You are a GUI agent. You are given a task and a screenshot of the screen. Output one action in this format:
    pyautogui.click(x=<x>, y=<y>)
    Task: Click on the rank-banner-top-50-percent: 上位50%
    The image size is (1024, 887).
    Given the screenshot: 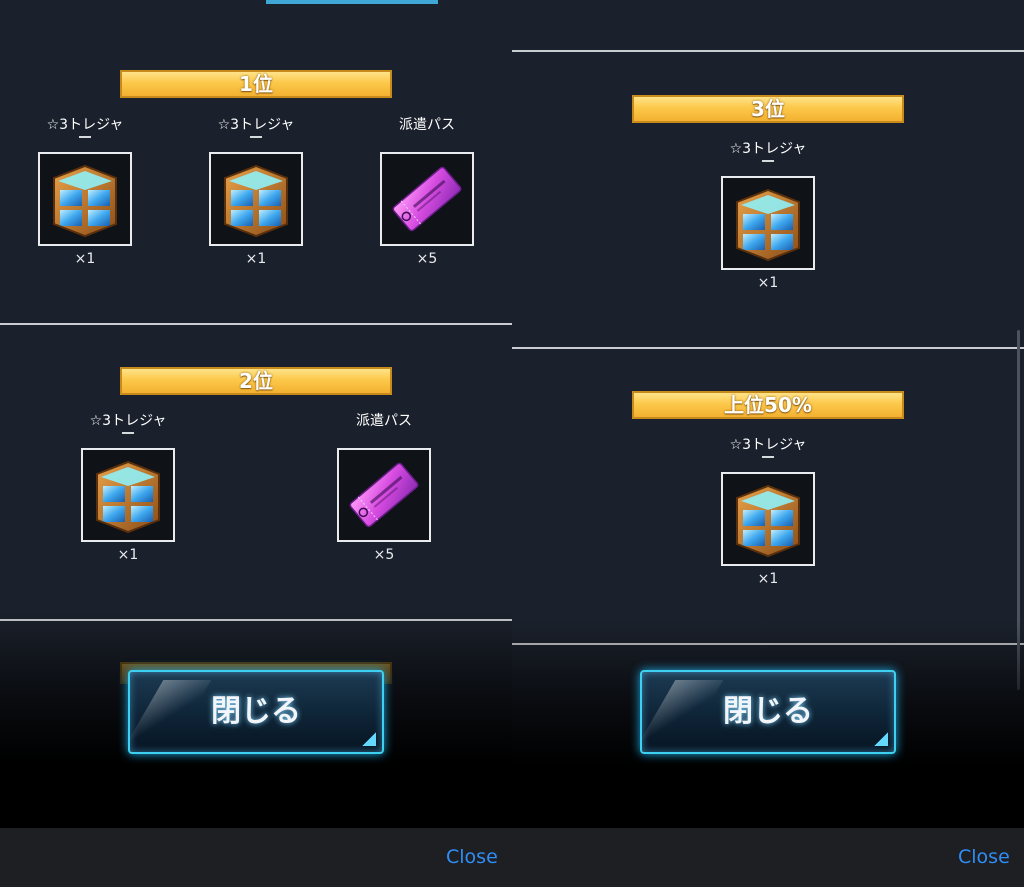 What is the action you would take?
    pyautogui.click(x=768, y=405)
    